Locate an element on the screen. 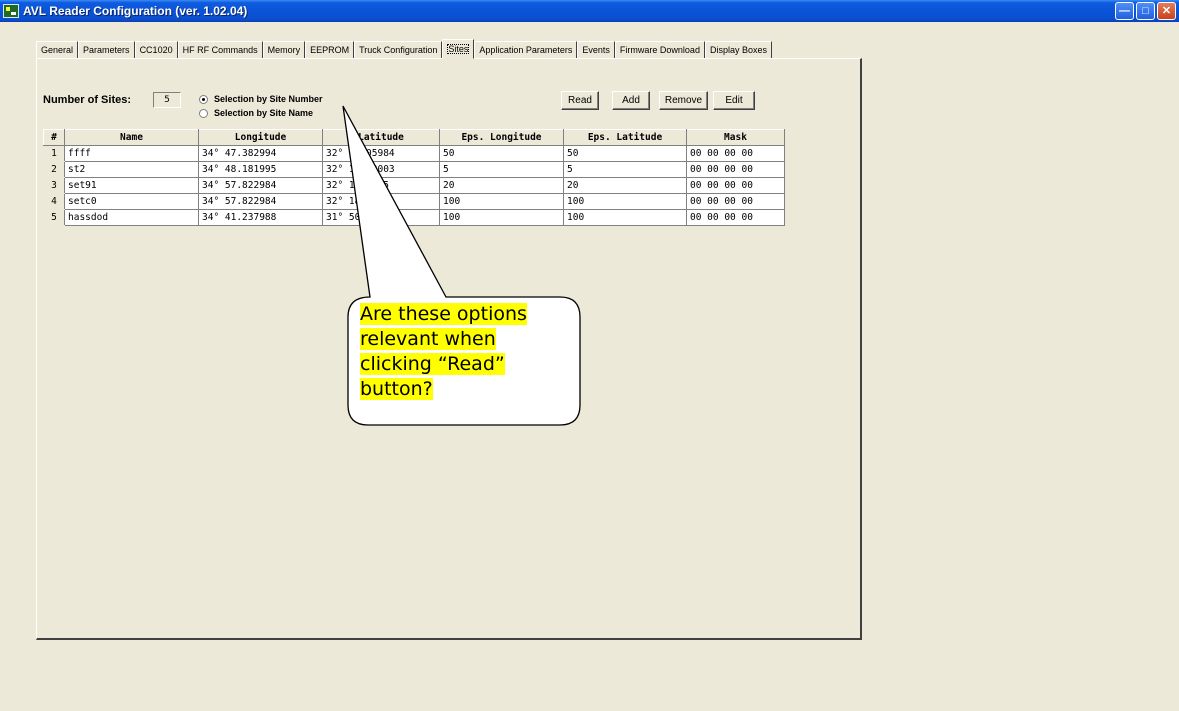 The height and width of the screenshot is (711, 1179). number-of-sites-field: 5 is located at coordinates (167, 100).